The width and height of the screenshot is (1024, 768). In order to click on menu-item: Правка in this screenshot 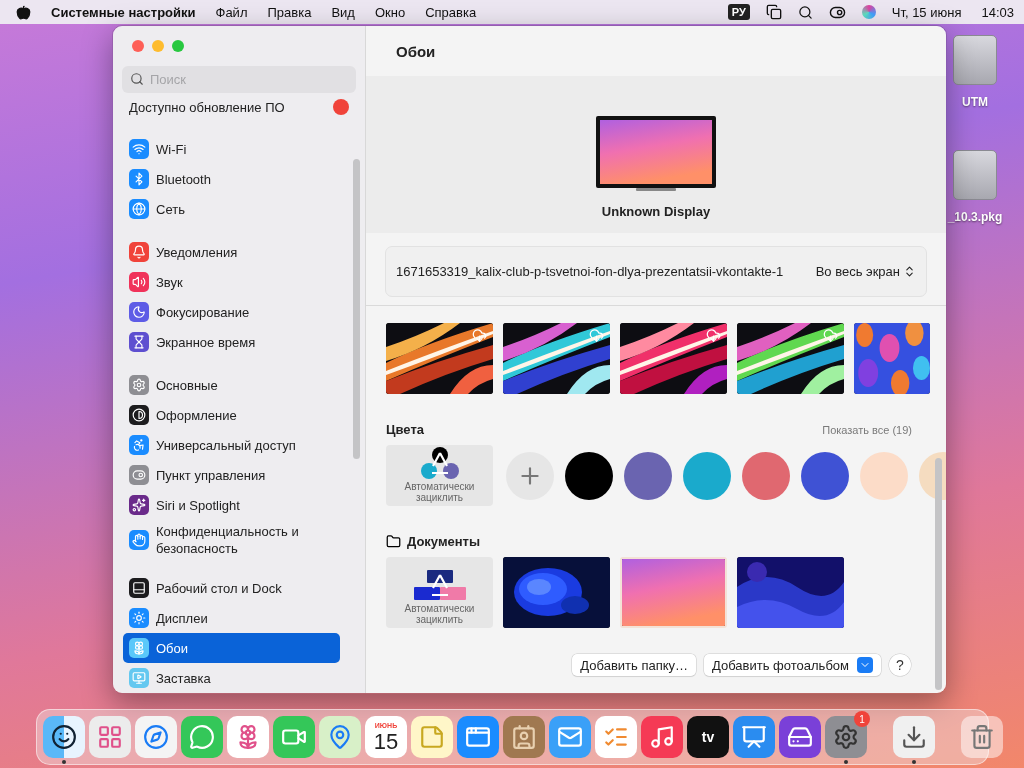, I will do `click(289, 12)`.